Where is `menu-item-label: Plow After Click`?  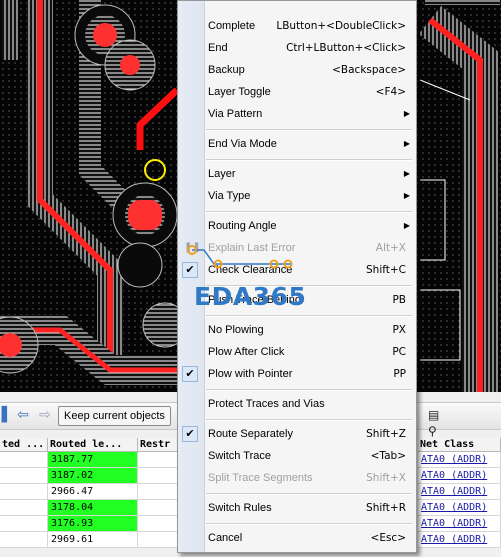
menu-item-label: Plow After Click is located at coordinates (246, 352).